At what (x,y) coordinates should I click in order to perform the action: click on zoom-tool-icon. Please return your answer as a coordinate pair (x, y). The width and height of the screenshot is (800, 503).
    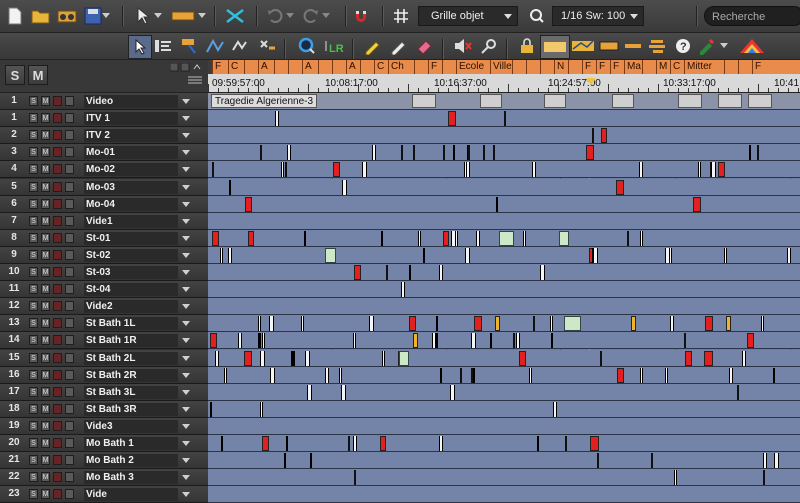
    Looking at the image, I should click on (307, 46).